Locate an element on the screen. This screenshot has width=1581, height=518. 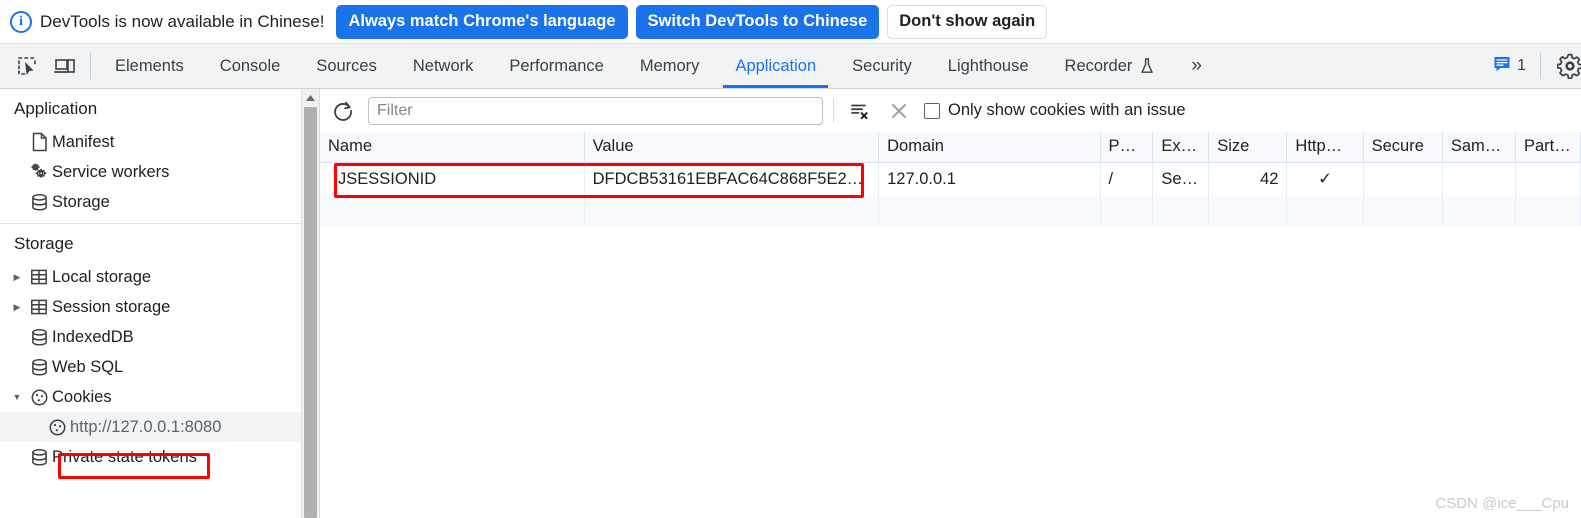
switch-devtools-to-chinese-button: Switch DevTools to Chinese is located at coordinates (757, 21).